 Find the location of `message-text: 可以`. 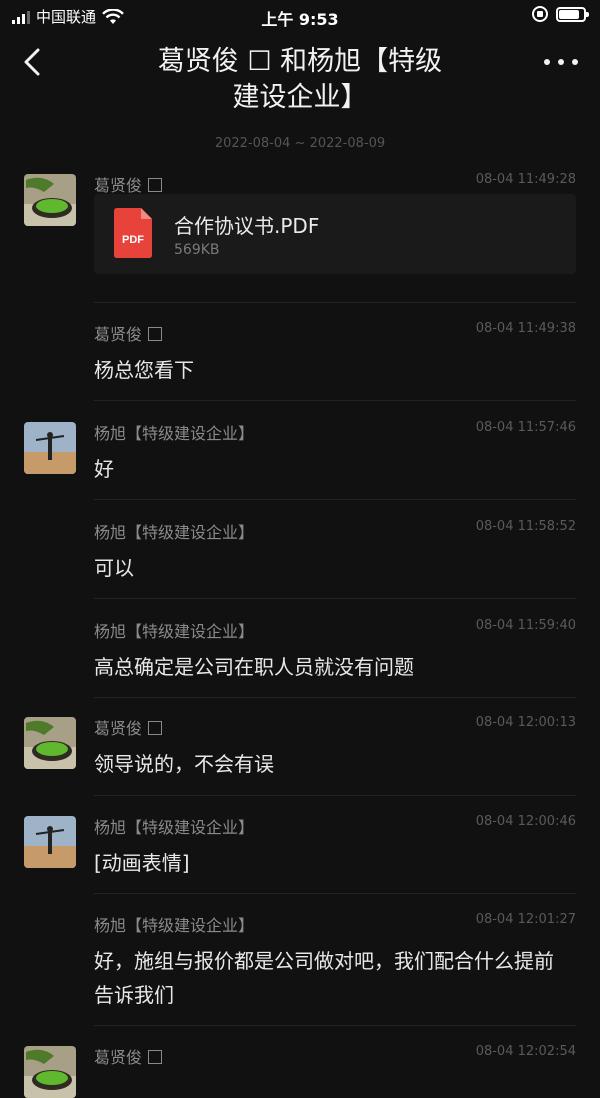

message-text: 可以 is located at coordinates (114, 568).